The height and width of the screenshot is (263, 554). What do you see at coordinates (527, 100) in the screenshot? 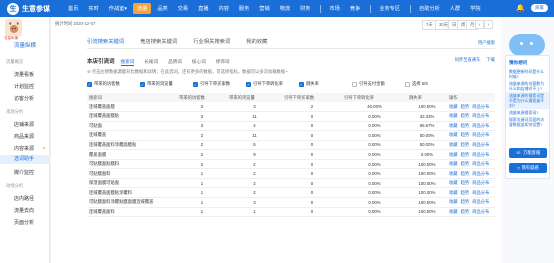
I see `faq-question: 流量来源的搜索词是不是为什么搜索量不对?` at bounding box center [527, 100].